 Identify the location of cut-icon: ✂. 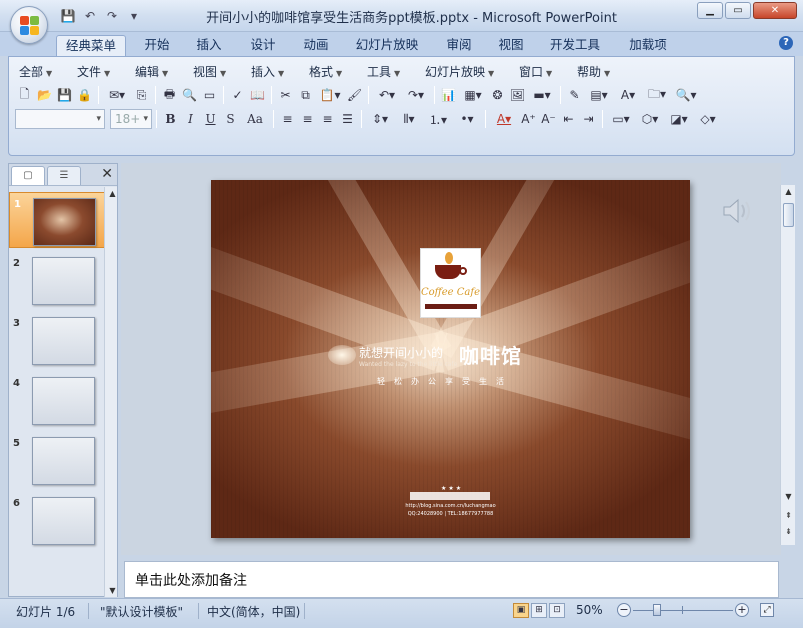
(285, 95).